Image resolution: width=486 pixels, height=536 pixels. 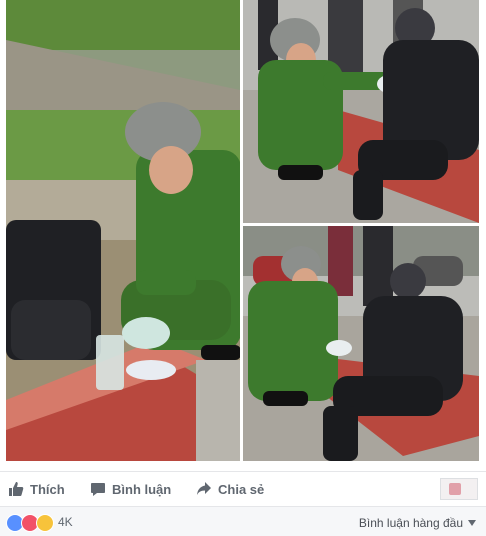 What do you see at coordinates (243, 521) in the screenshot?
I see `reaction-summary-bar: 4K Bình luận hàng đầu` at bounding box center [243, 521].